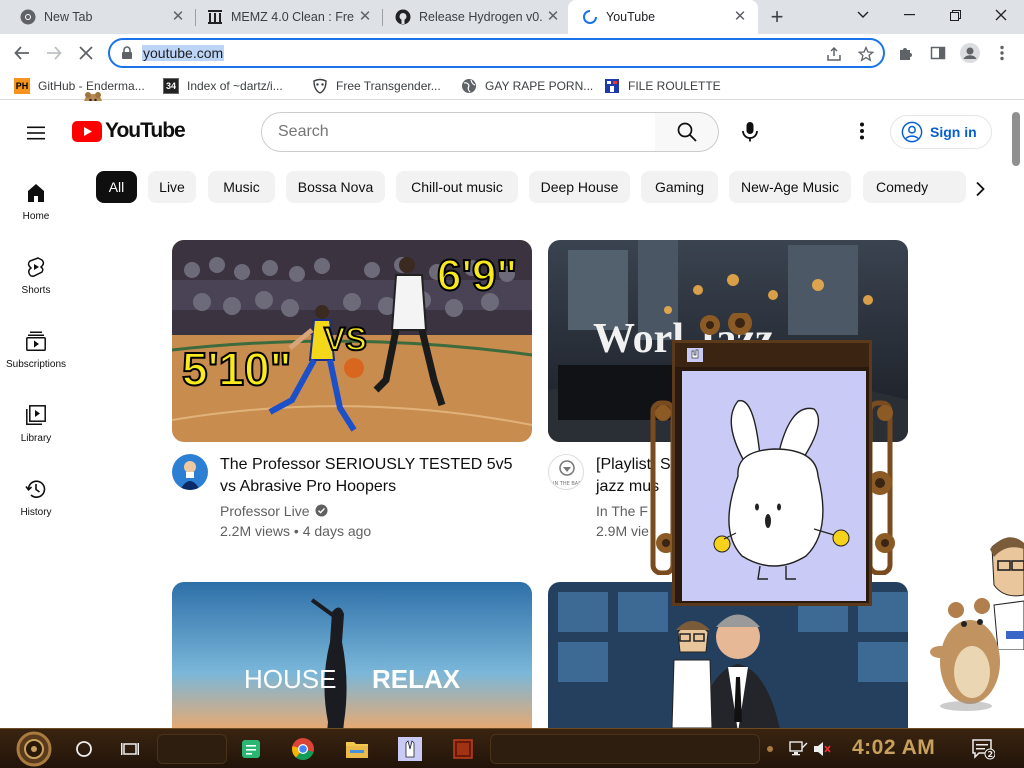  Describe the element at coordinates (34, 749) in the screenshot. I see `start-button` at that location.